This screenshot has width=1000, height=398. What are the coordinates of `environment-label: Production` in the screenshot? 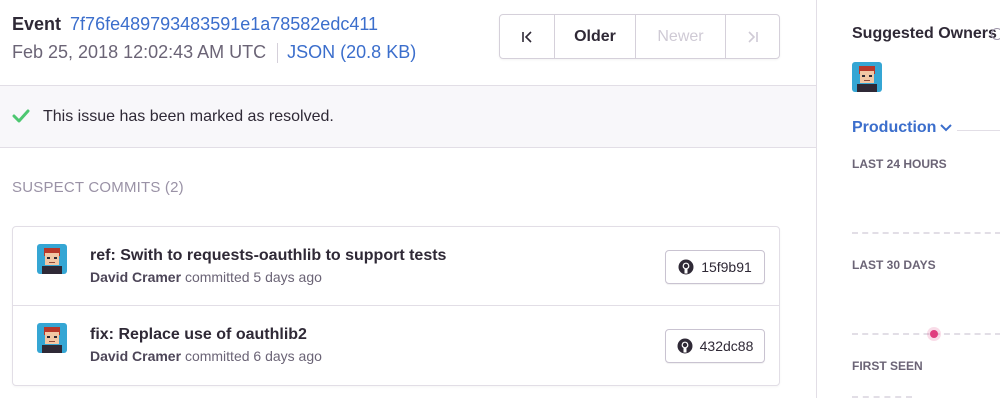 It's located at (894, 127).